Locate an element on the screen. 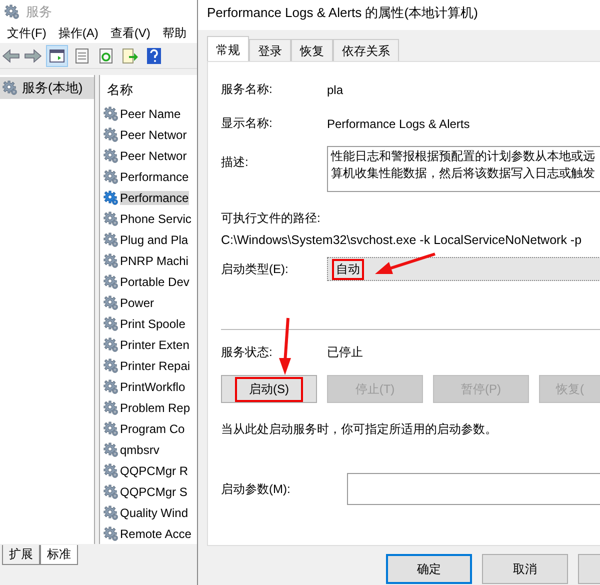  tab: 依存关系 is located at coordinates (366, 50).